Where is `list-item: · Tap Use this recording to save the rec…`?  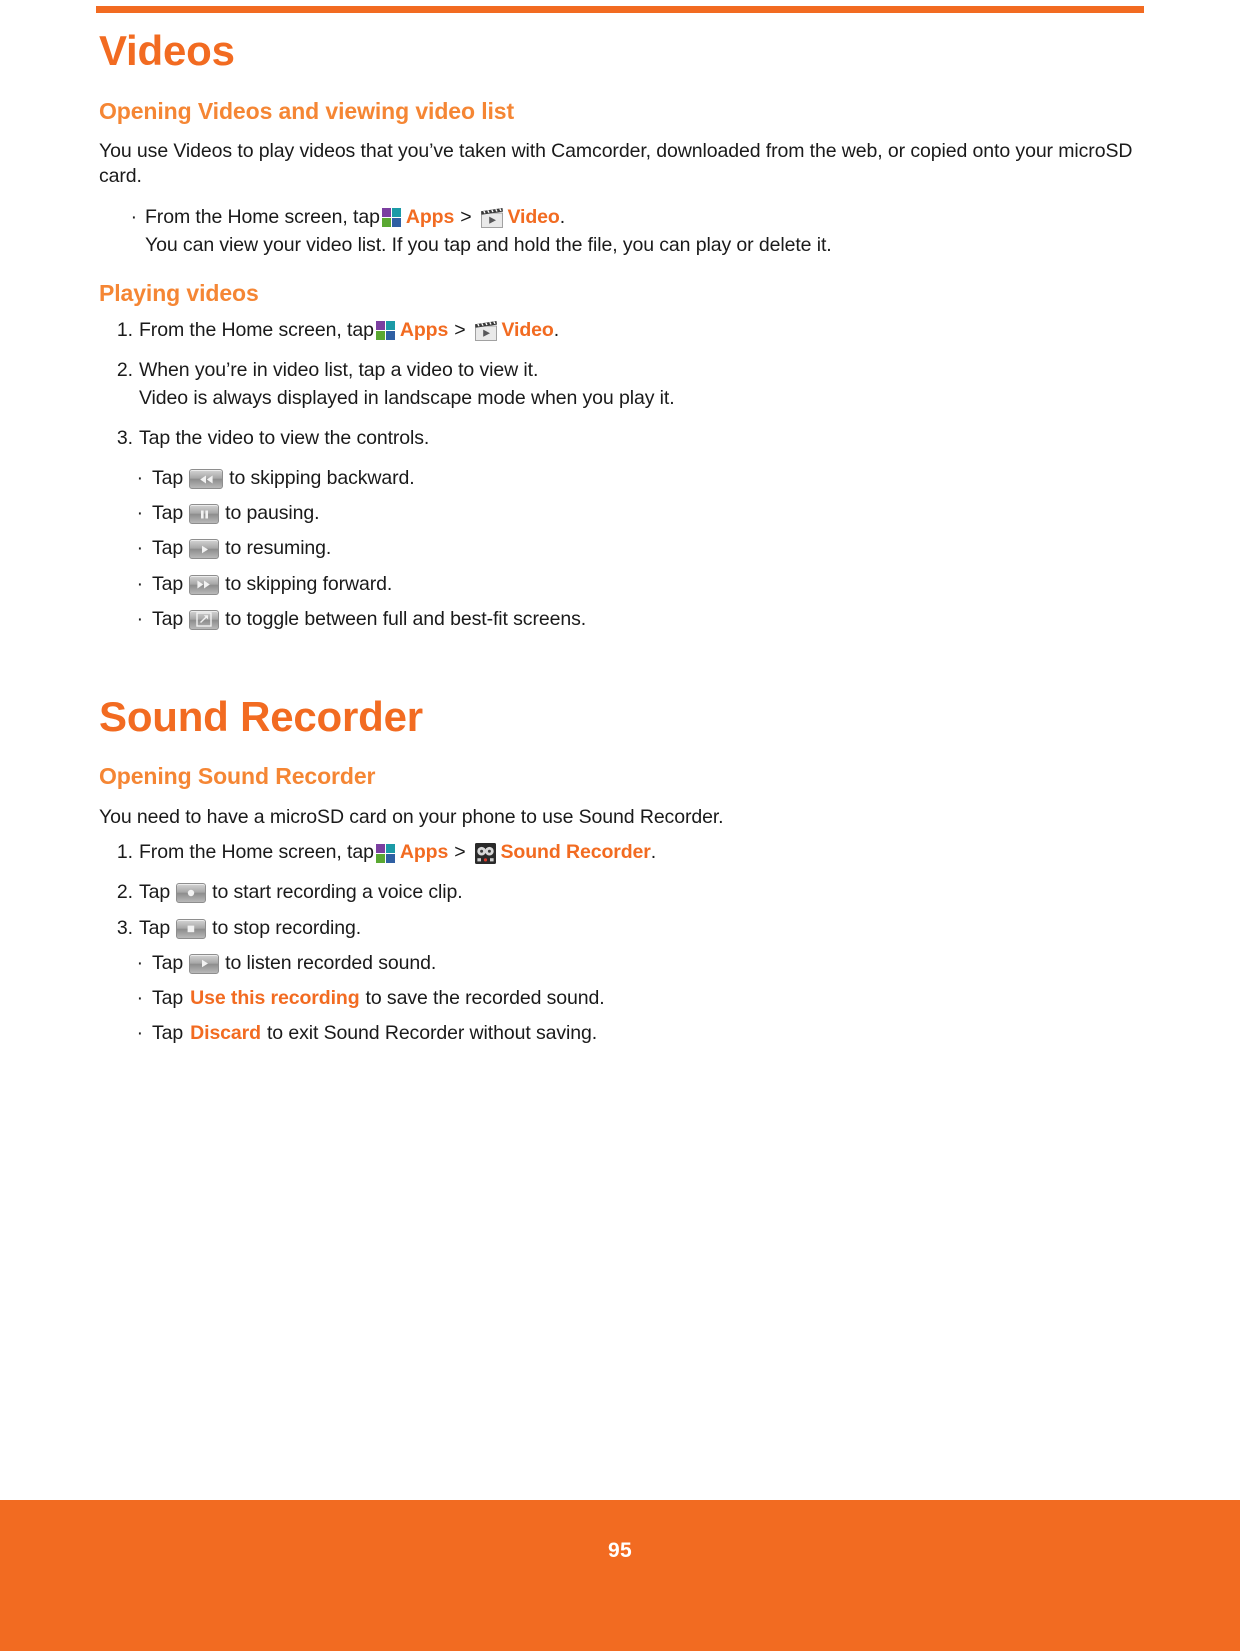
list-item: · Tap Use this recording to save the rec… is located at coordinates (622, 998).